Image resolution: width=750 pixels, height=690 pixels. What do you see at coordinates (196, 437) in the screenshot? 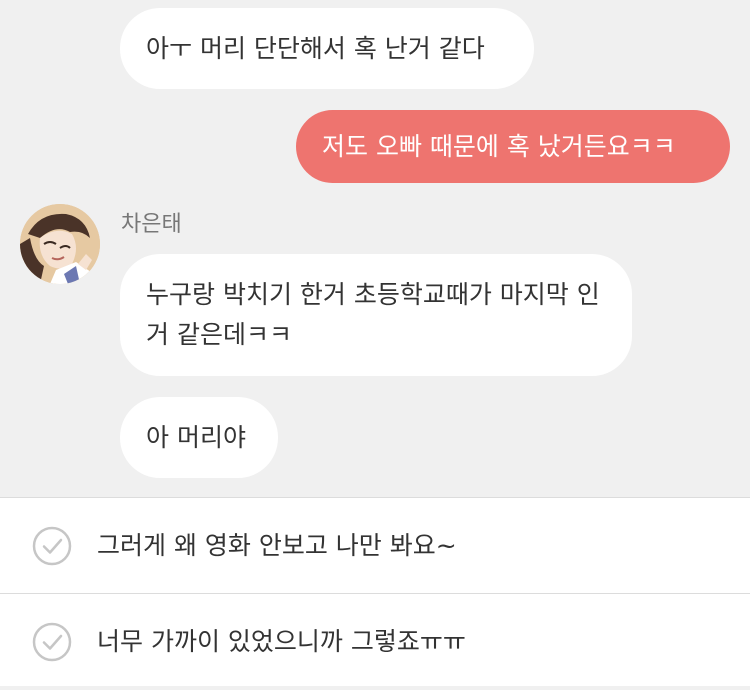
I see `message-text: 아 머리야` at bounding box center [196, 437].